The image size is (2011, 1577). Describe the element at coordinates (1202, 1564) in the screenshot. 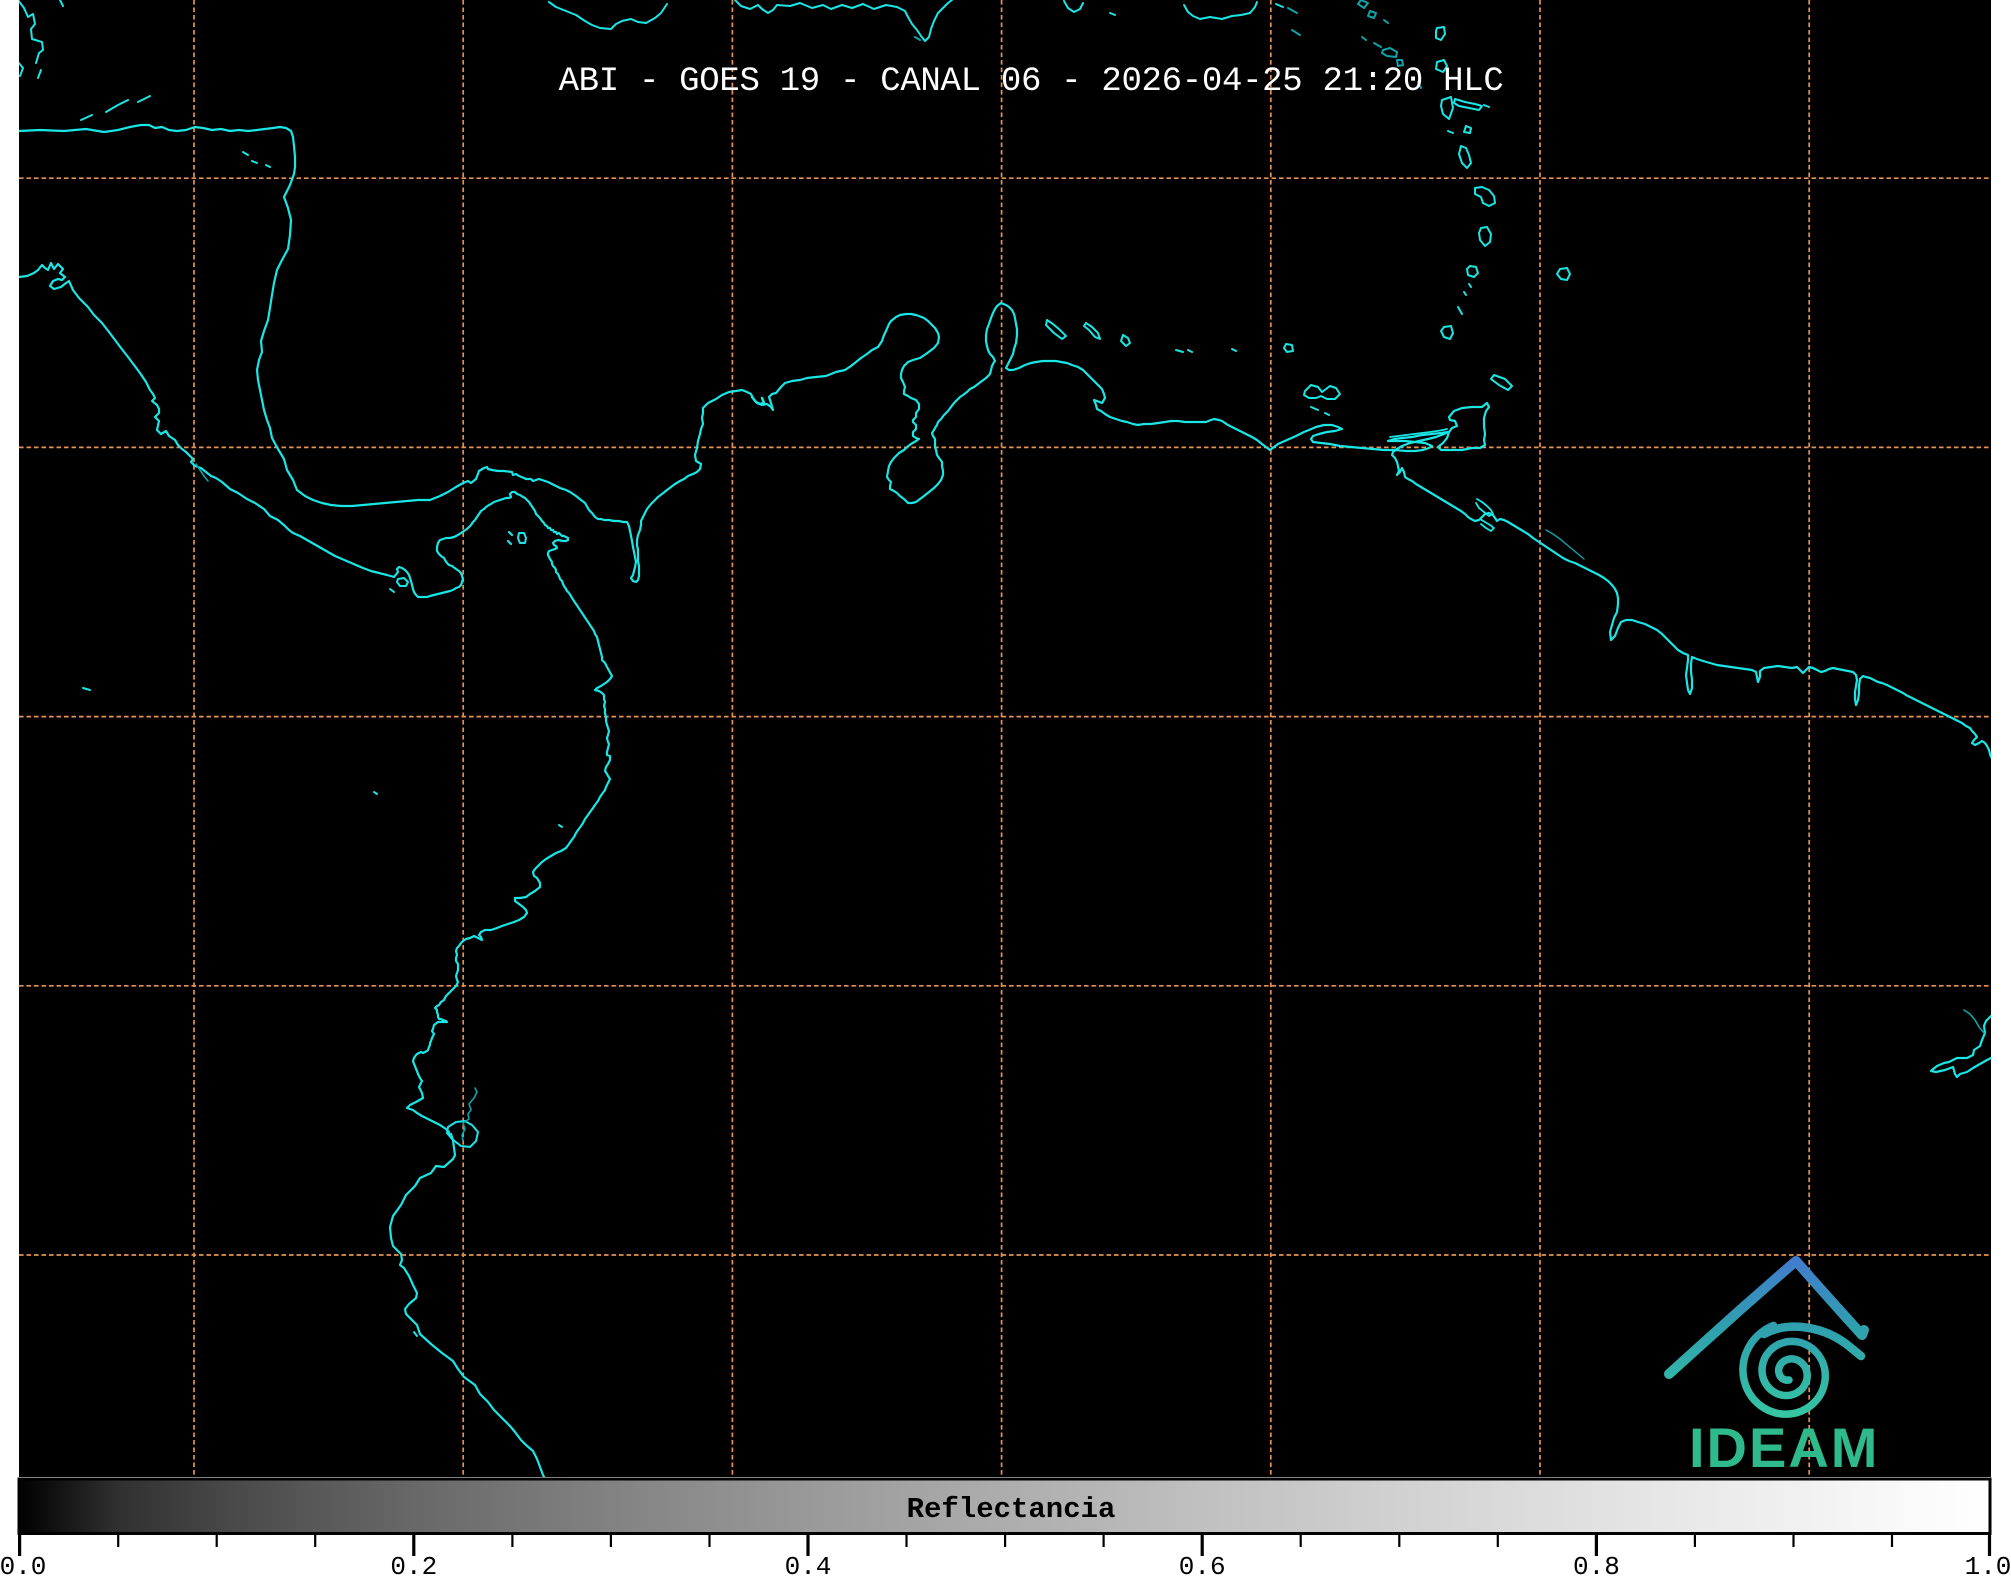

I see `svg-text: 0.6` at that location.